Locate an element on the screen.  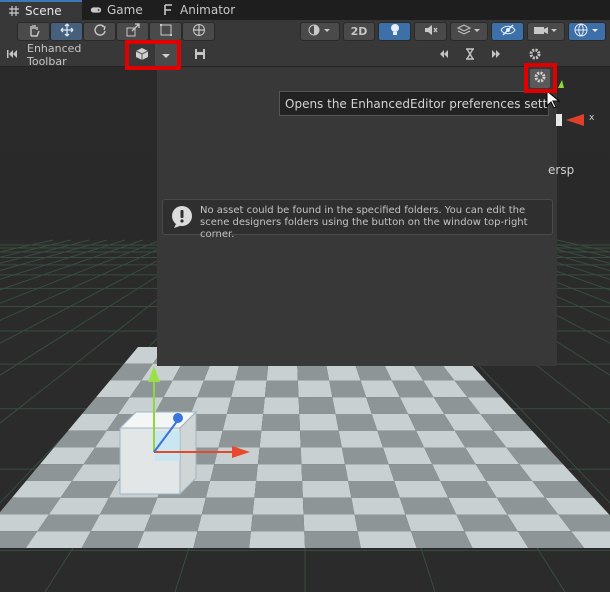
preferences-settings-button is located at coordinates (540, 78).